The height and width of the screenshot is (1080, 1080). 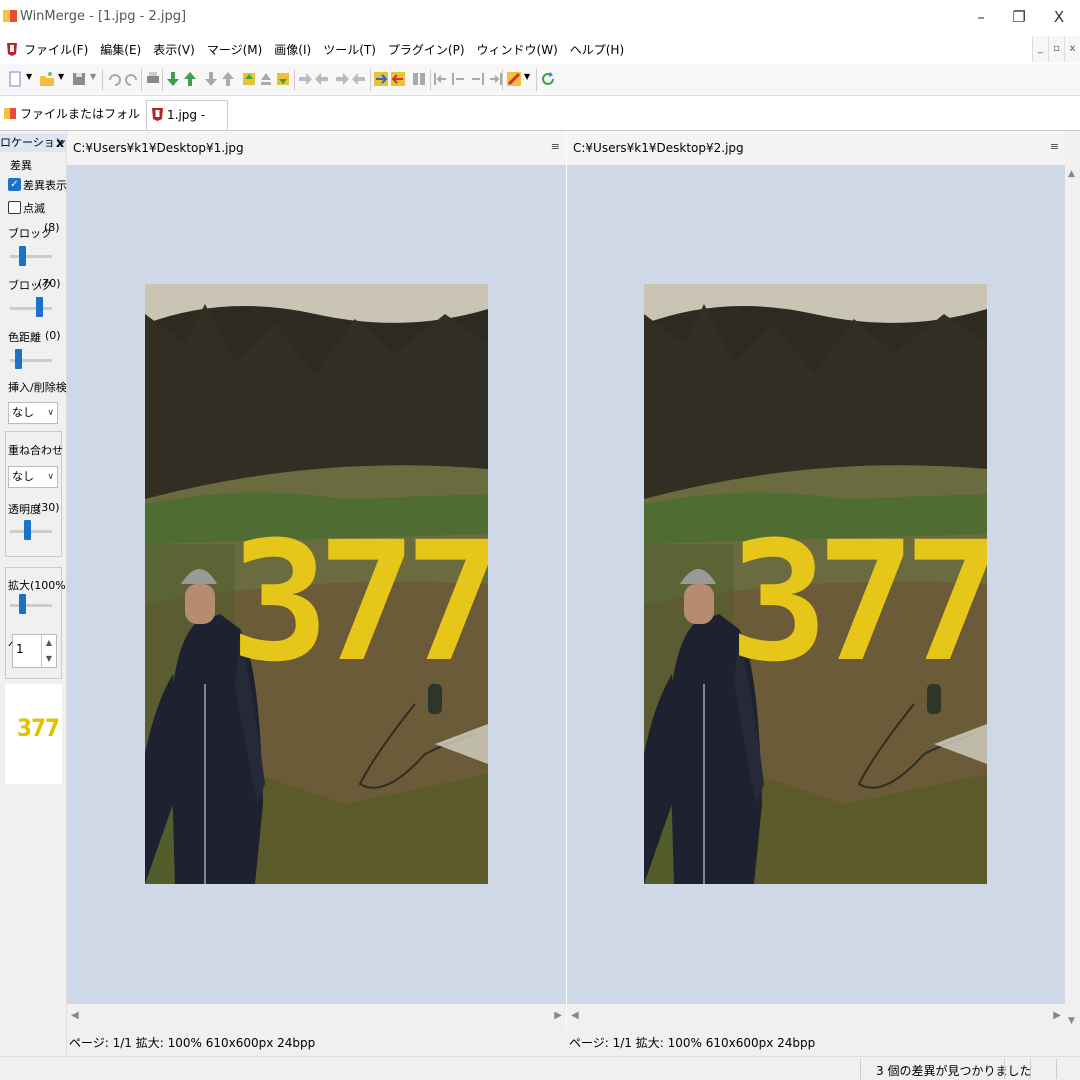 I want to click on first-diff-icon, so click(x=228, y=79).